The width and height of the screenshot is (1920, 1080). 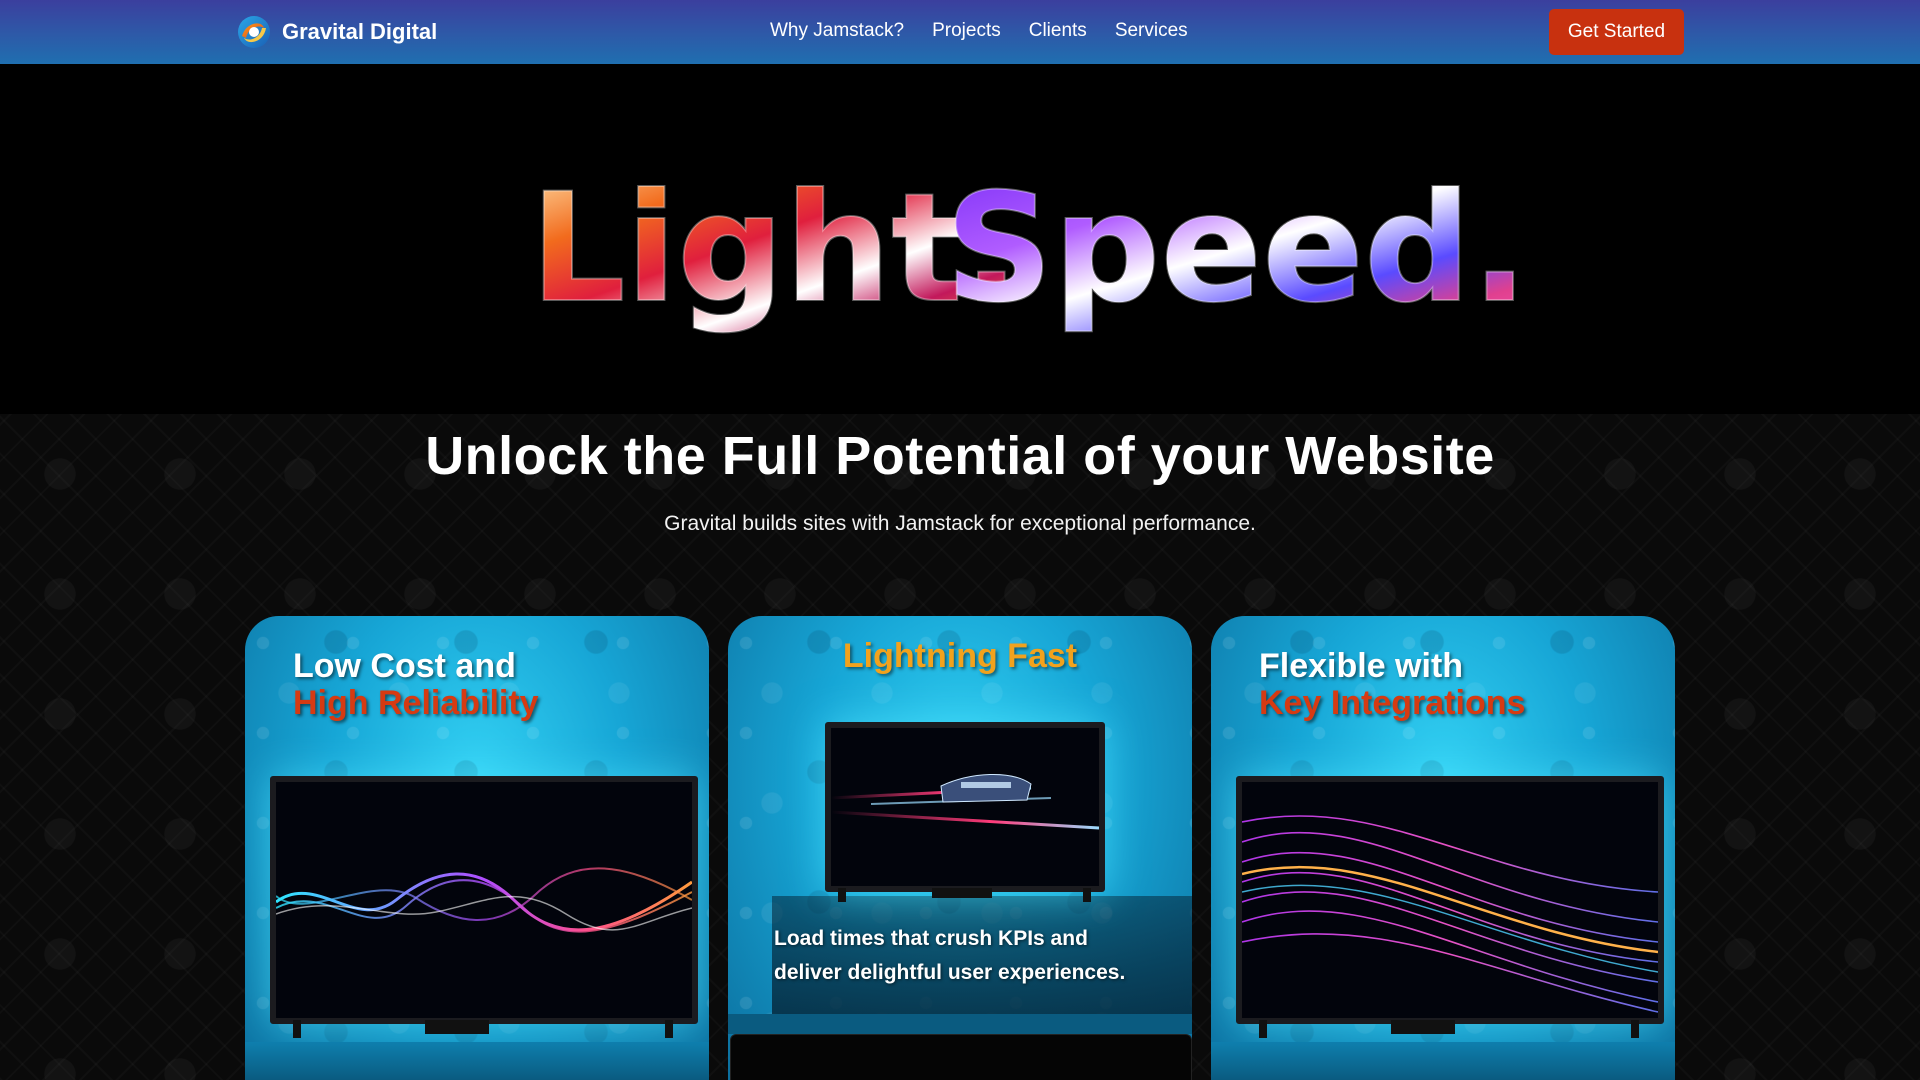 What do you see at coordinates (965, 802) in the screenshot?
I see `train-visual` at bounding box center [965, 802].